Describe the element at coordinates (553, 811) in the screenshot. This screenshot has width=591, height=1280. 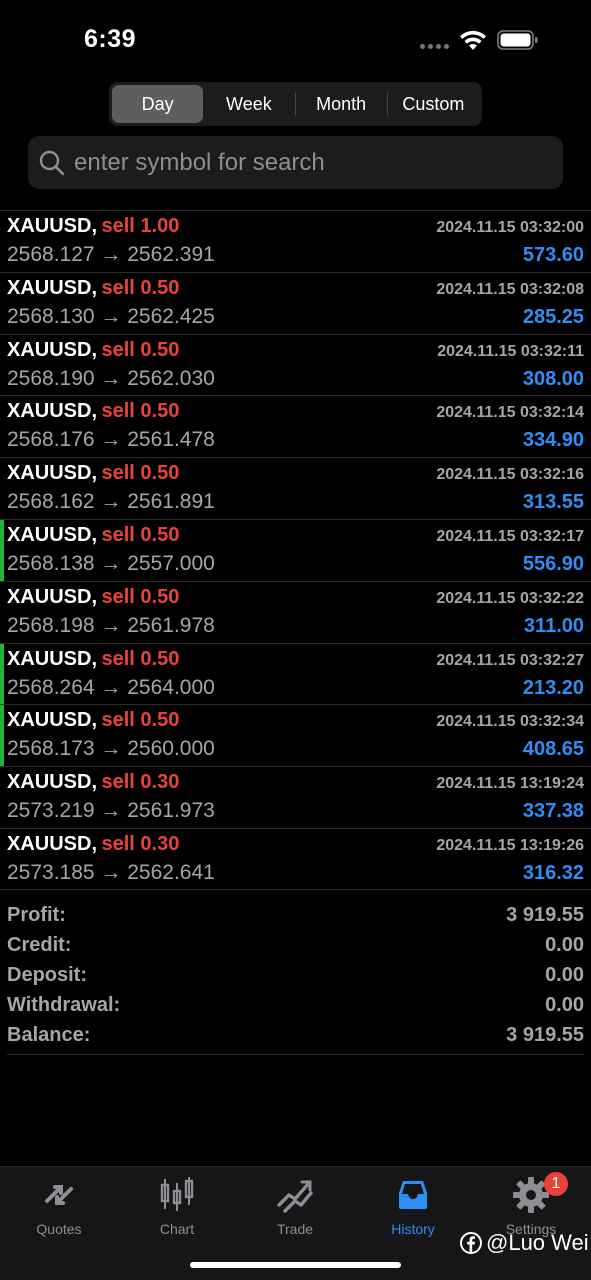
I see `trade-profit: 337.38` at that location.